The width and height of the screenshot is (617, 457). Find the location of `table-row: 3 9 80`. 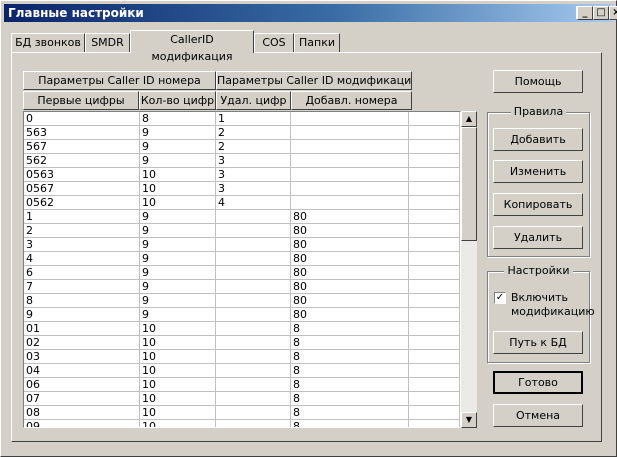

table-row: 3 9 80 is located at coordinates (242, 245).